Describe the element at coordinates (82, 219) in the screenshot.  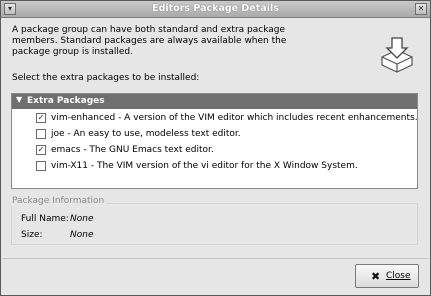
I see `full-name-value: None` at that location.